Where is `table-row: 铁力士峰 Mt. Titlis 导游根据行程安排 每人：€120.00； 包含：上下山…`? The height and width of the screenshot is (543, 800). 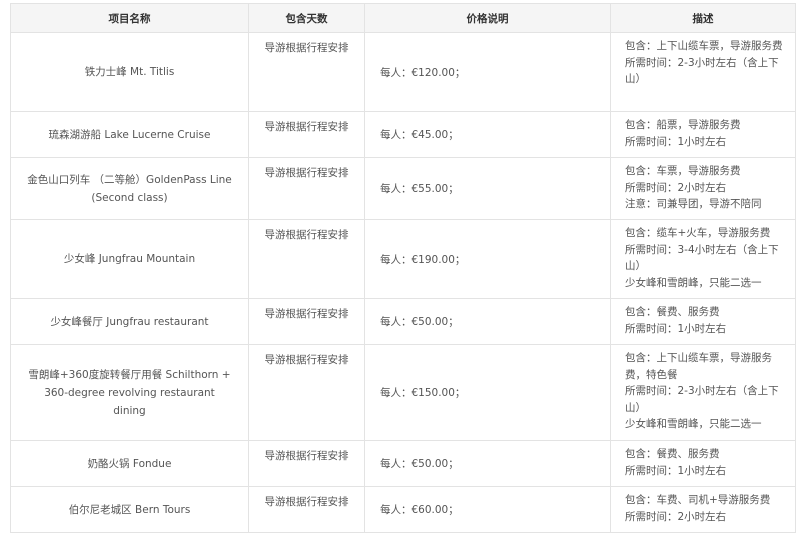
table-row: 铁力士峰 Mt. Titlis 导游根据行程安排 每人：€120.00； 包含：上下山… is located at coordinates (403, 72).